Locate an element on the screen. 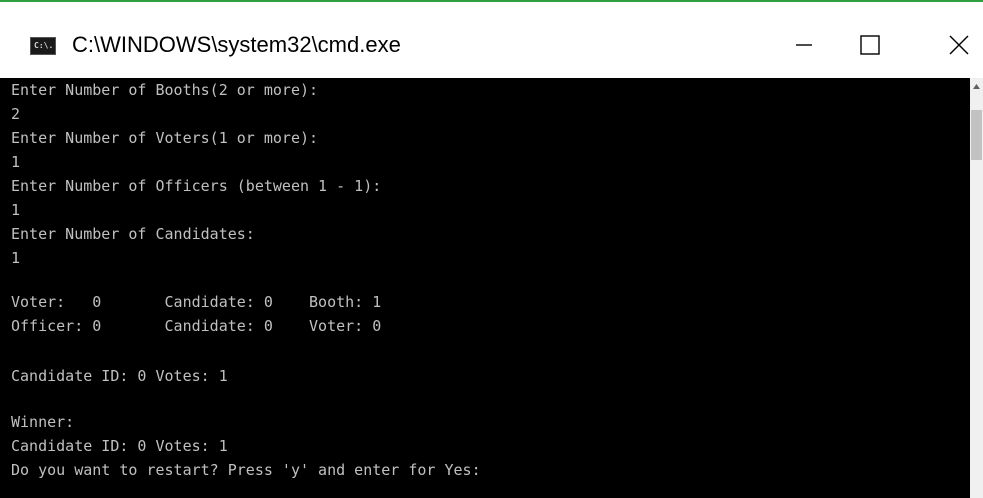  console-line: Enter Number of Booths(2 or more): is located at coordinates (165, 90).